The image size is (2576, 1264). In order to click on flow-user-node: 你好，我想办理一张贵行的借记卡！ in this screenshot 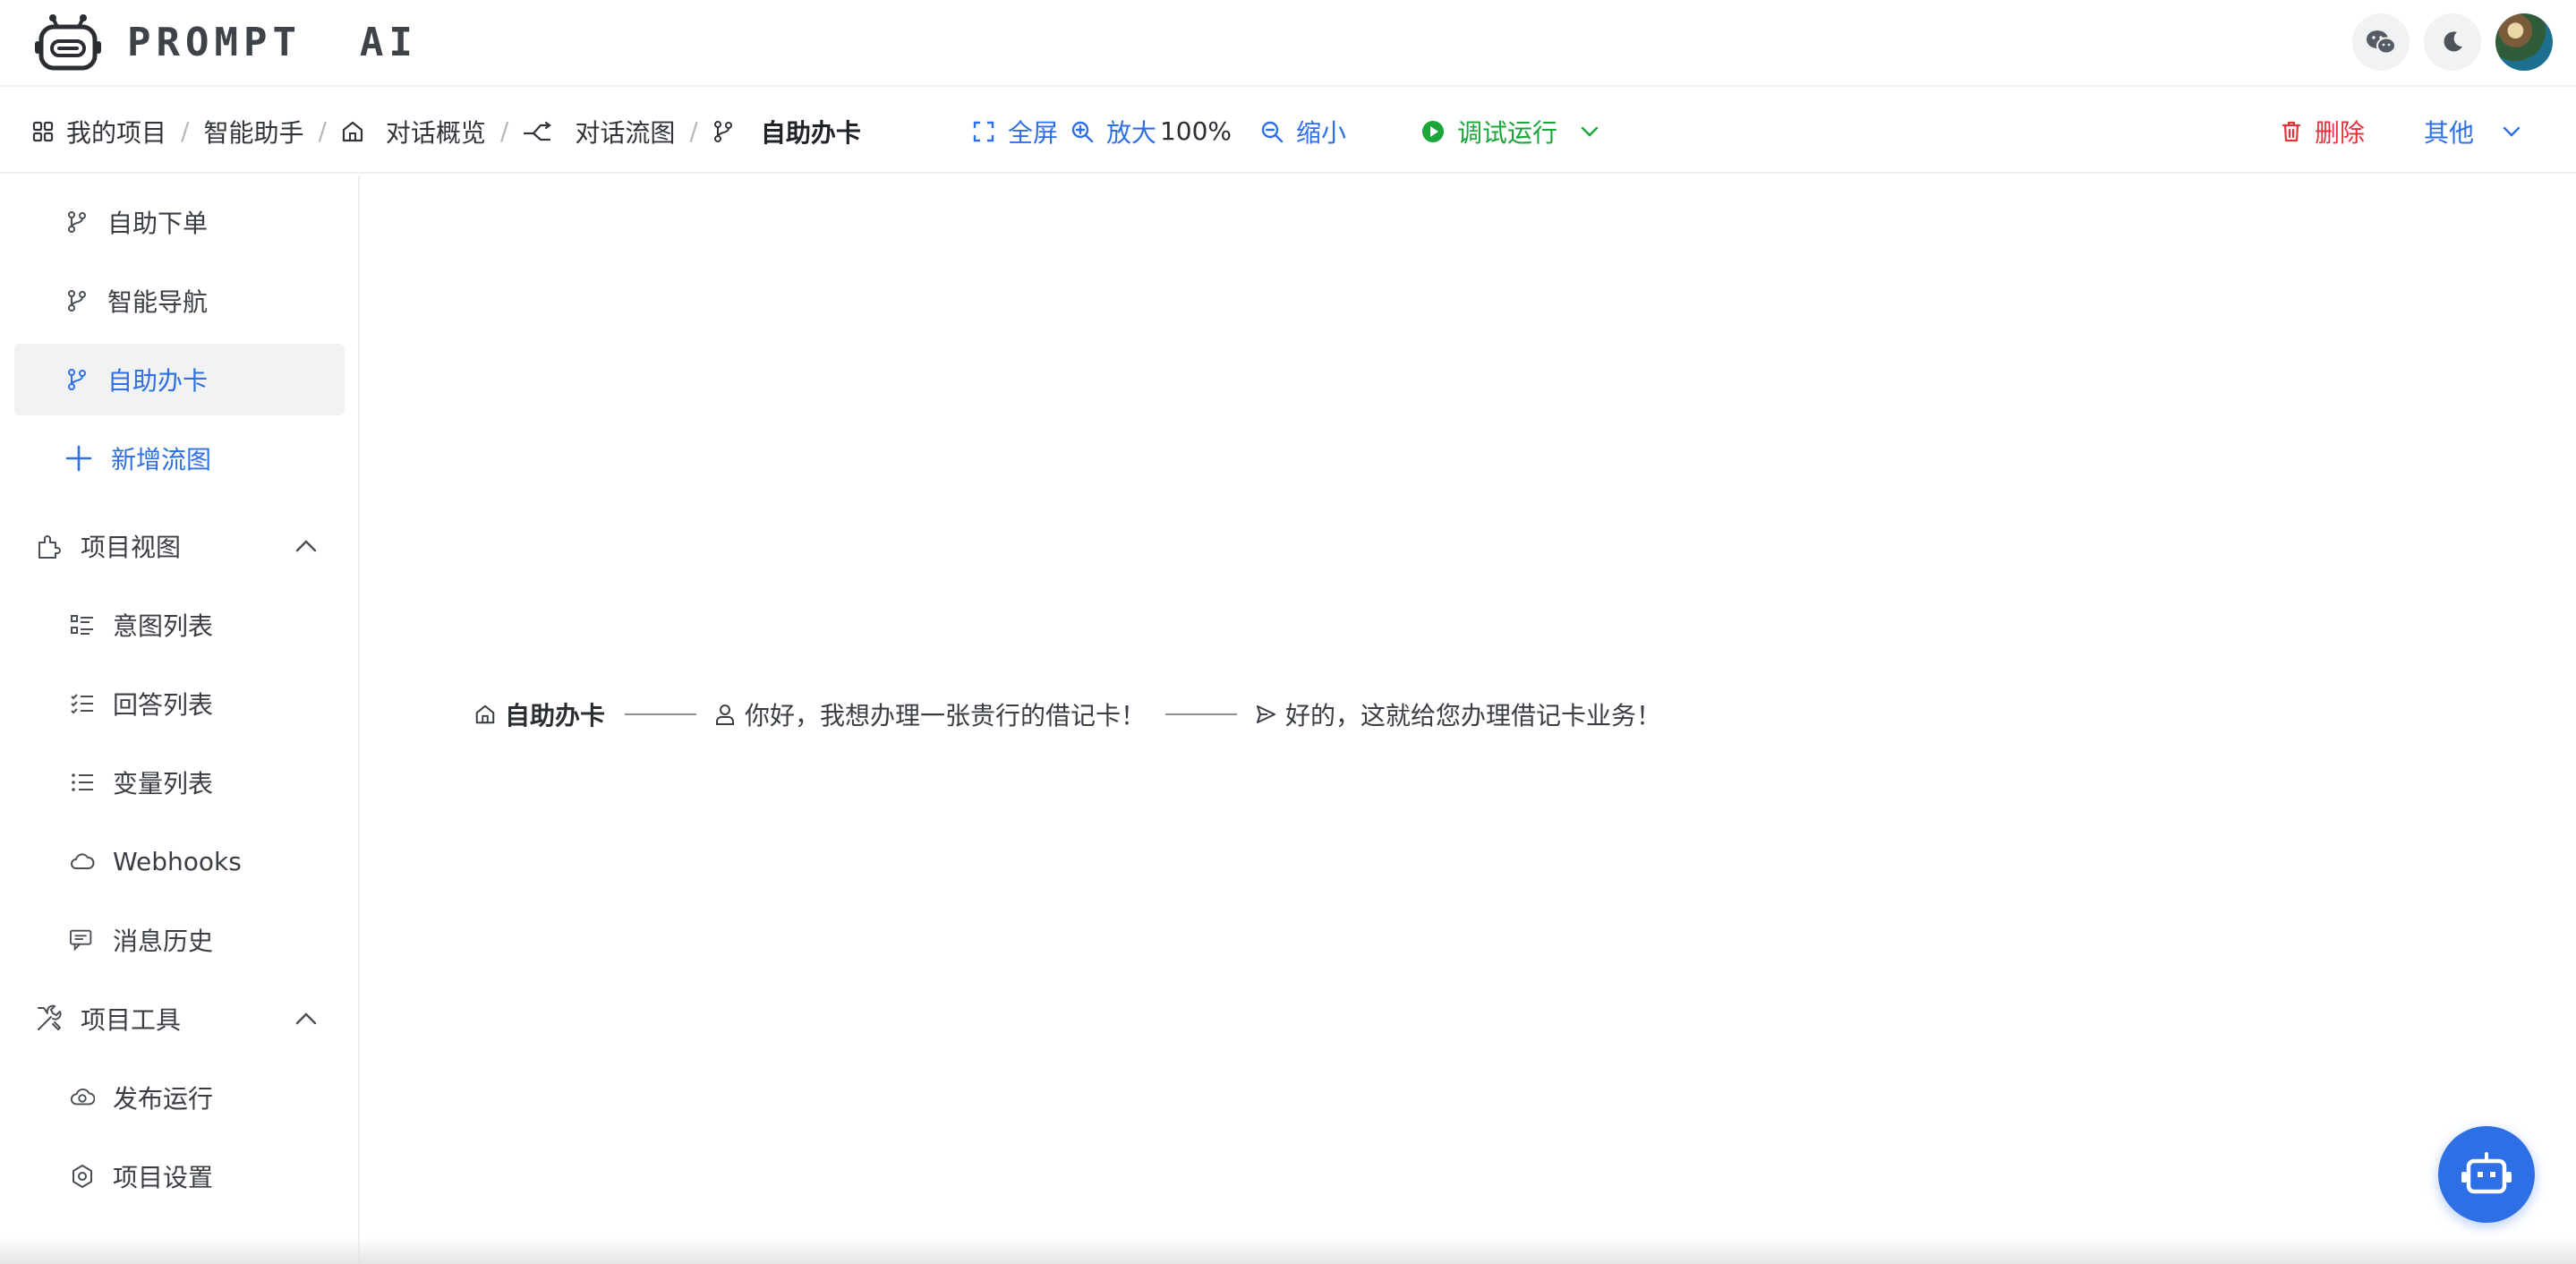, I will do `click(930, 714)`.